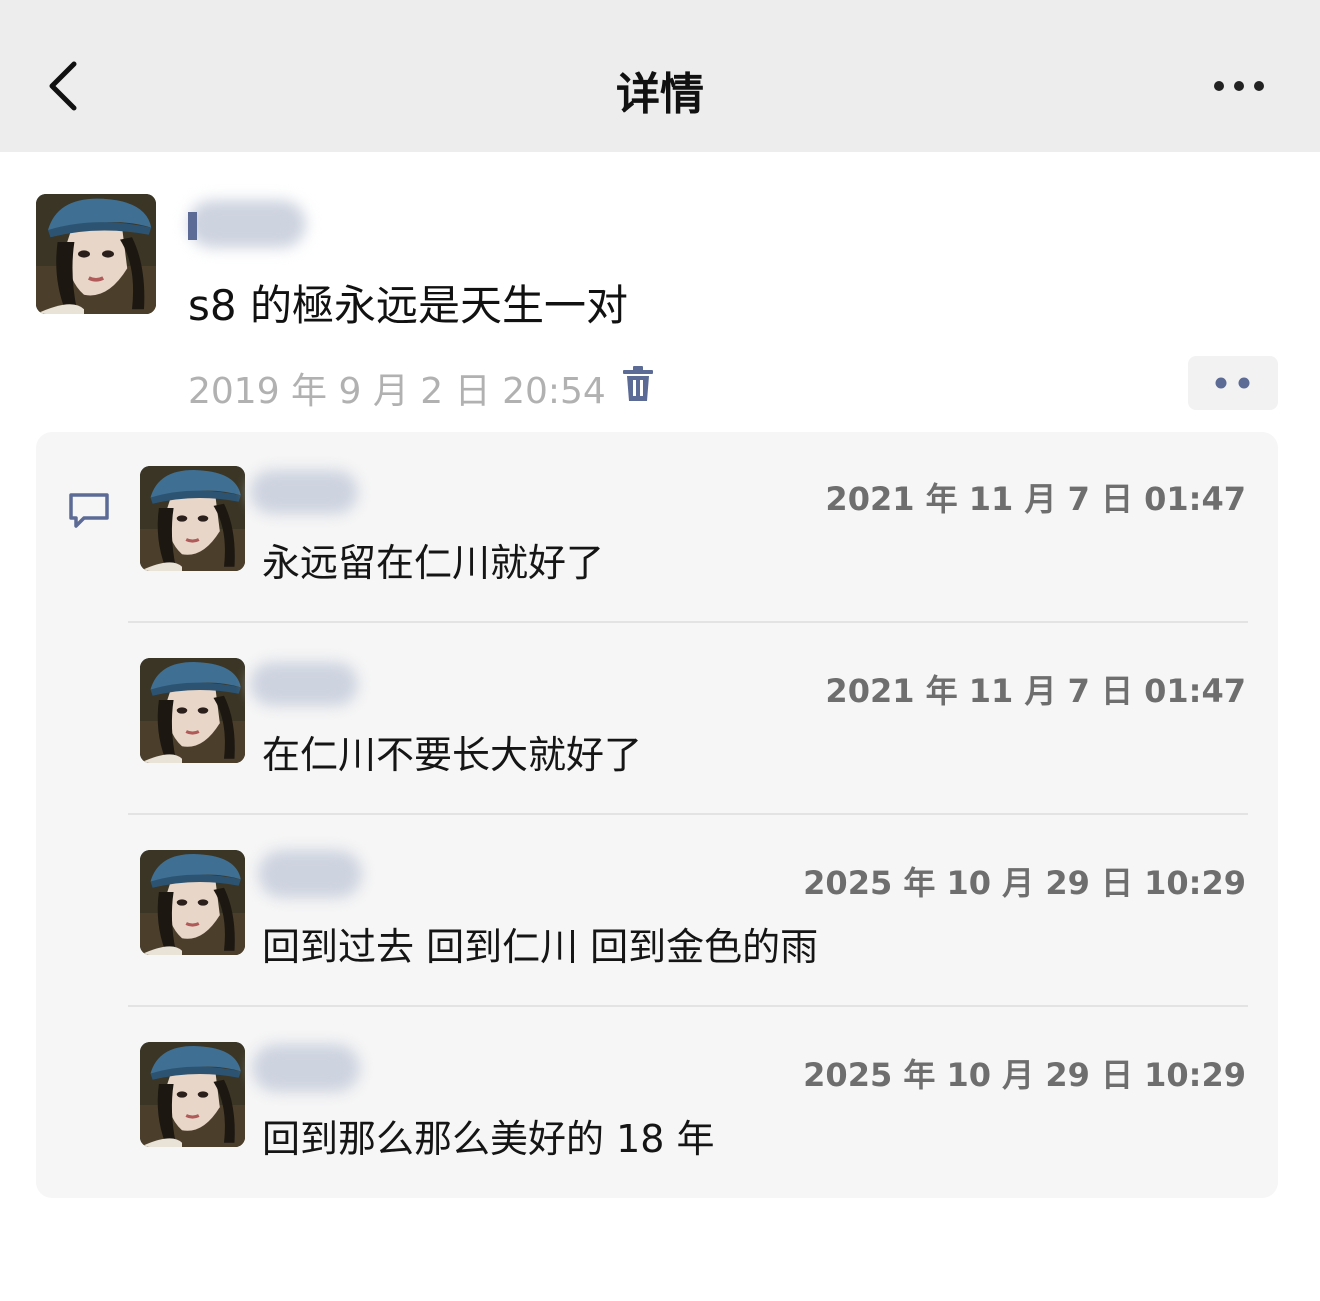 The width and height of the screenshot is (1320, 1301). I want to click on trash-icon, so click(638, 383).